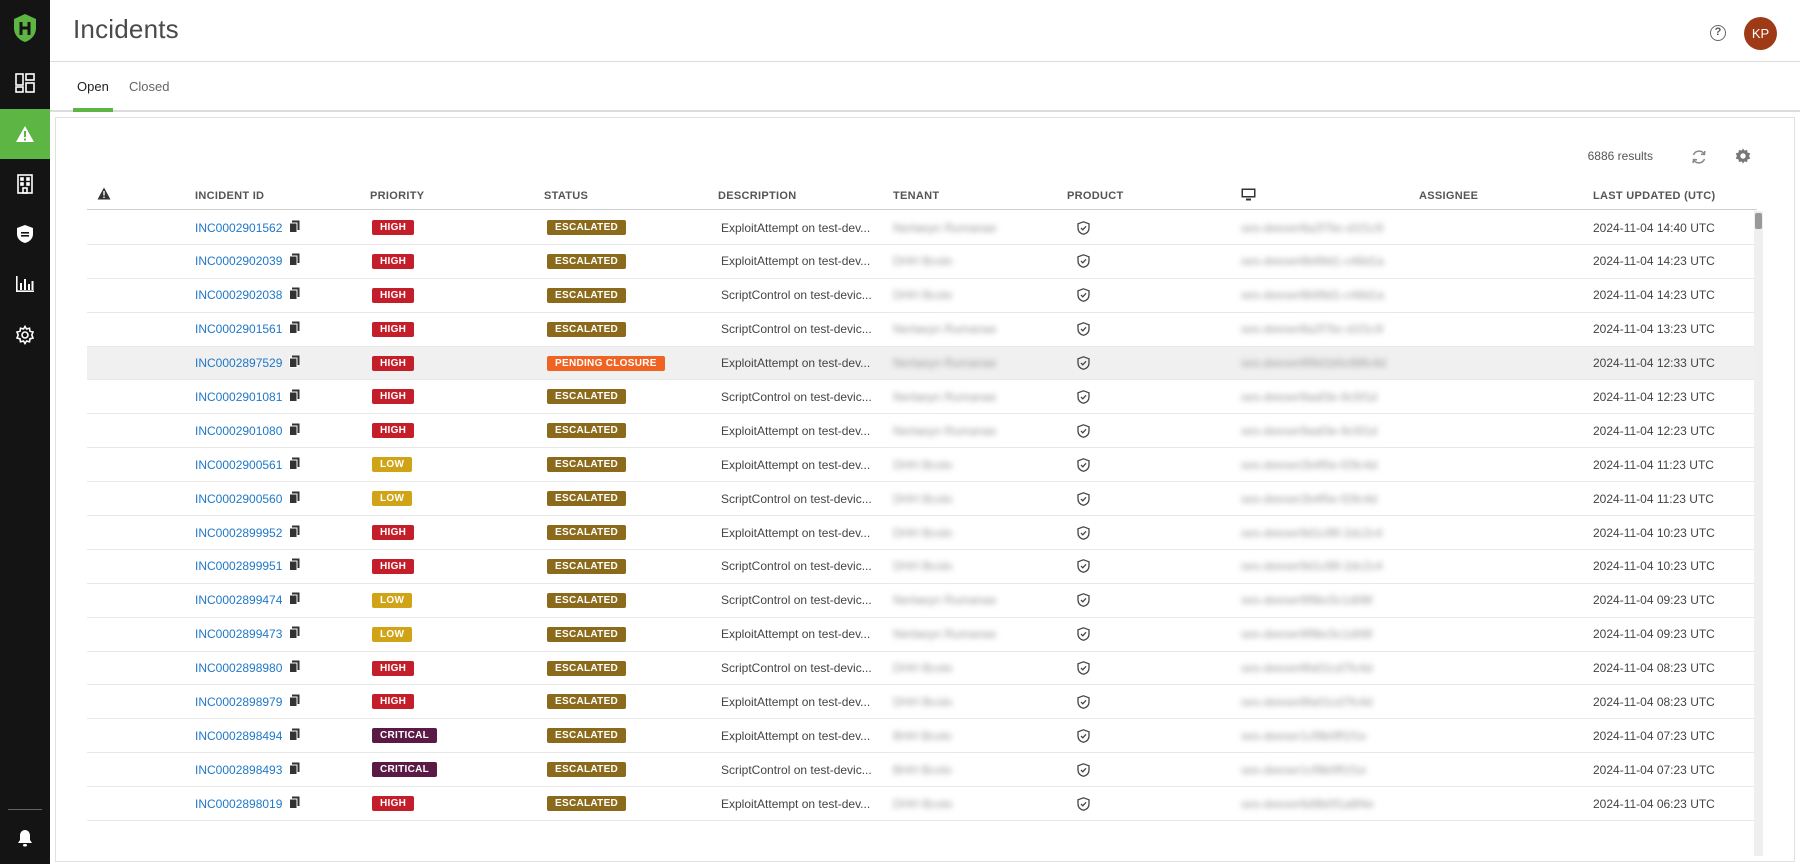 This screenshot has height=864, width=1800. I want to click on incident-id-cell: INC0002897529, so click(247, 363).